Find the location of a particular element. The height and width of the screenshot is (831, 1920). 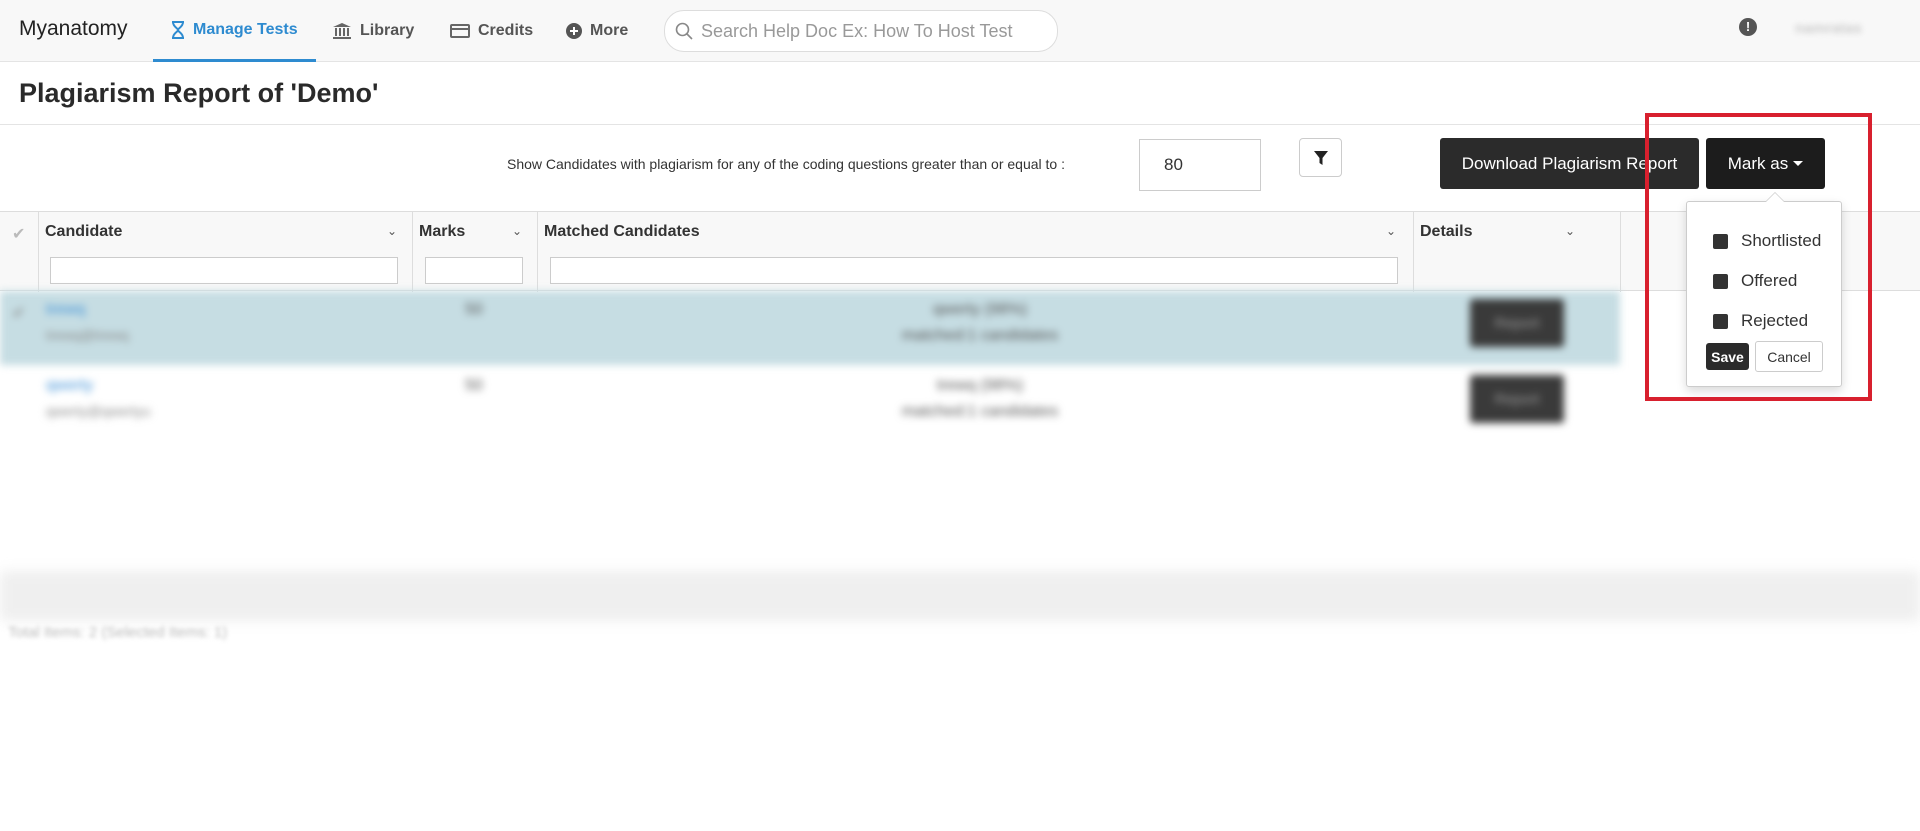

matched-filter-input is located at coordinates (974, 270).